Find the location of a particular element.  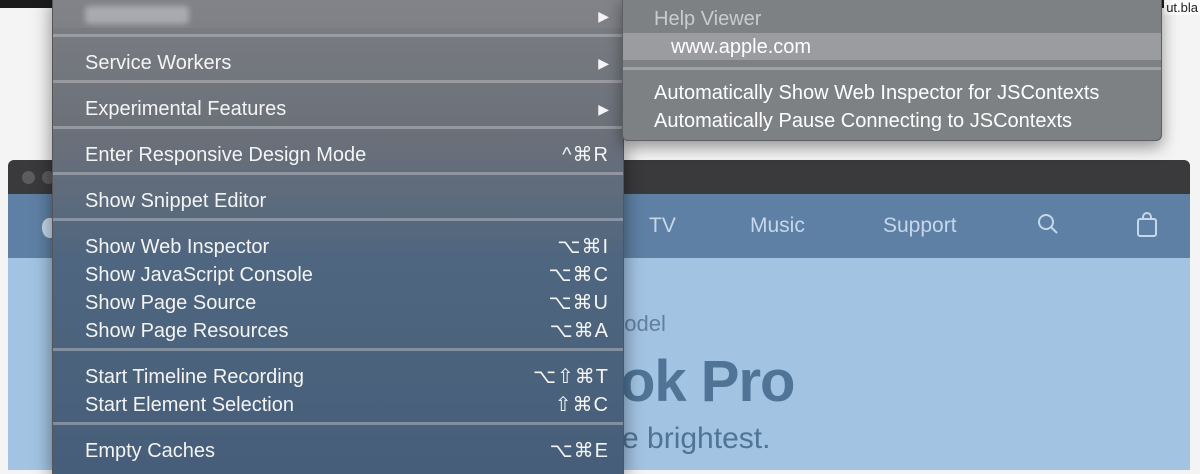

menu-item-experimental-features: Experimental Features ▶ is located at coordinates (347, 109).